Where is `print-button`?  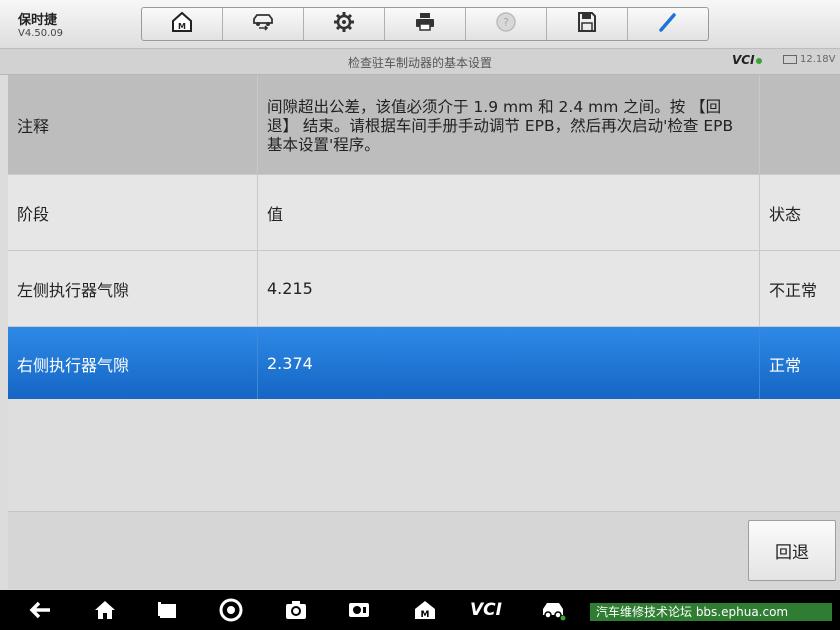 print-button is located at coordinates (425, 24).